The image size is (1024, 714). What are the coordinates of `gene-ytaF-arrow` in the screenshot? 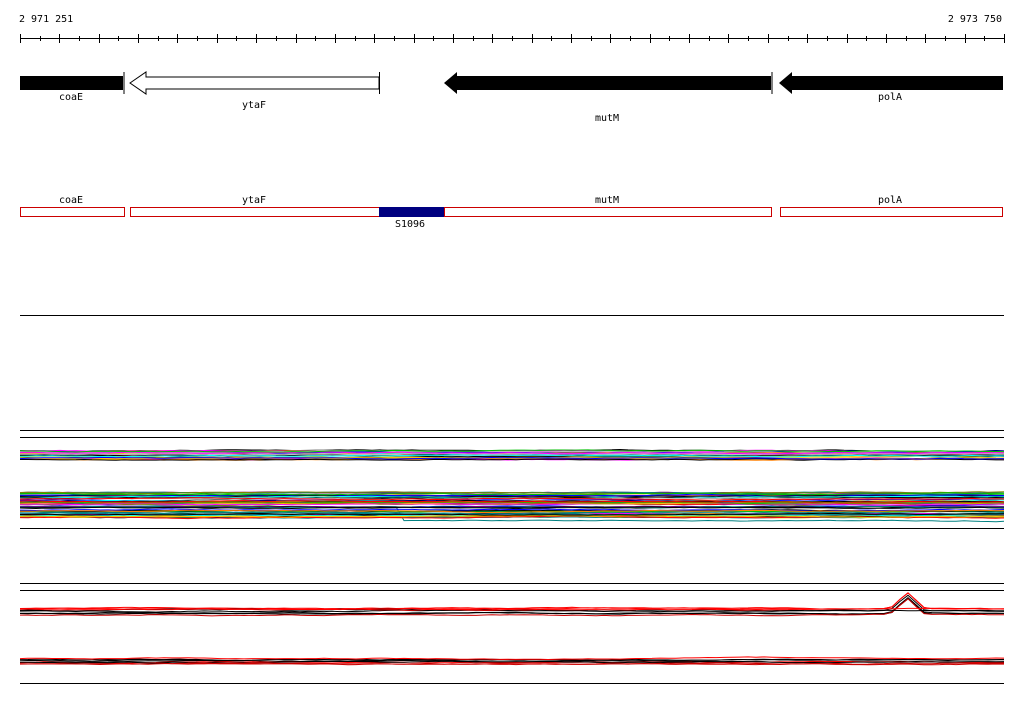 It's located at (254, 83).